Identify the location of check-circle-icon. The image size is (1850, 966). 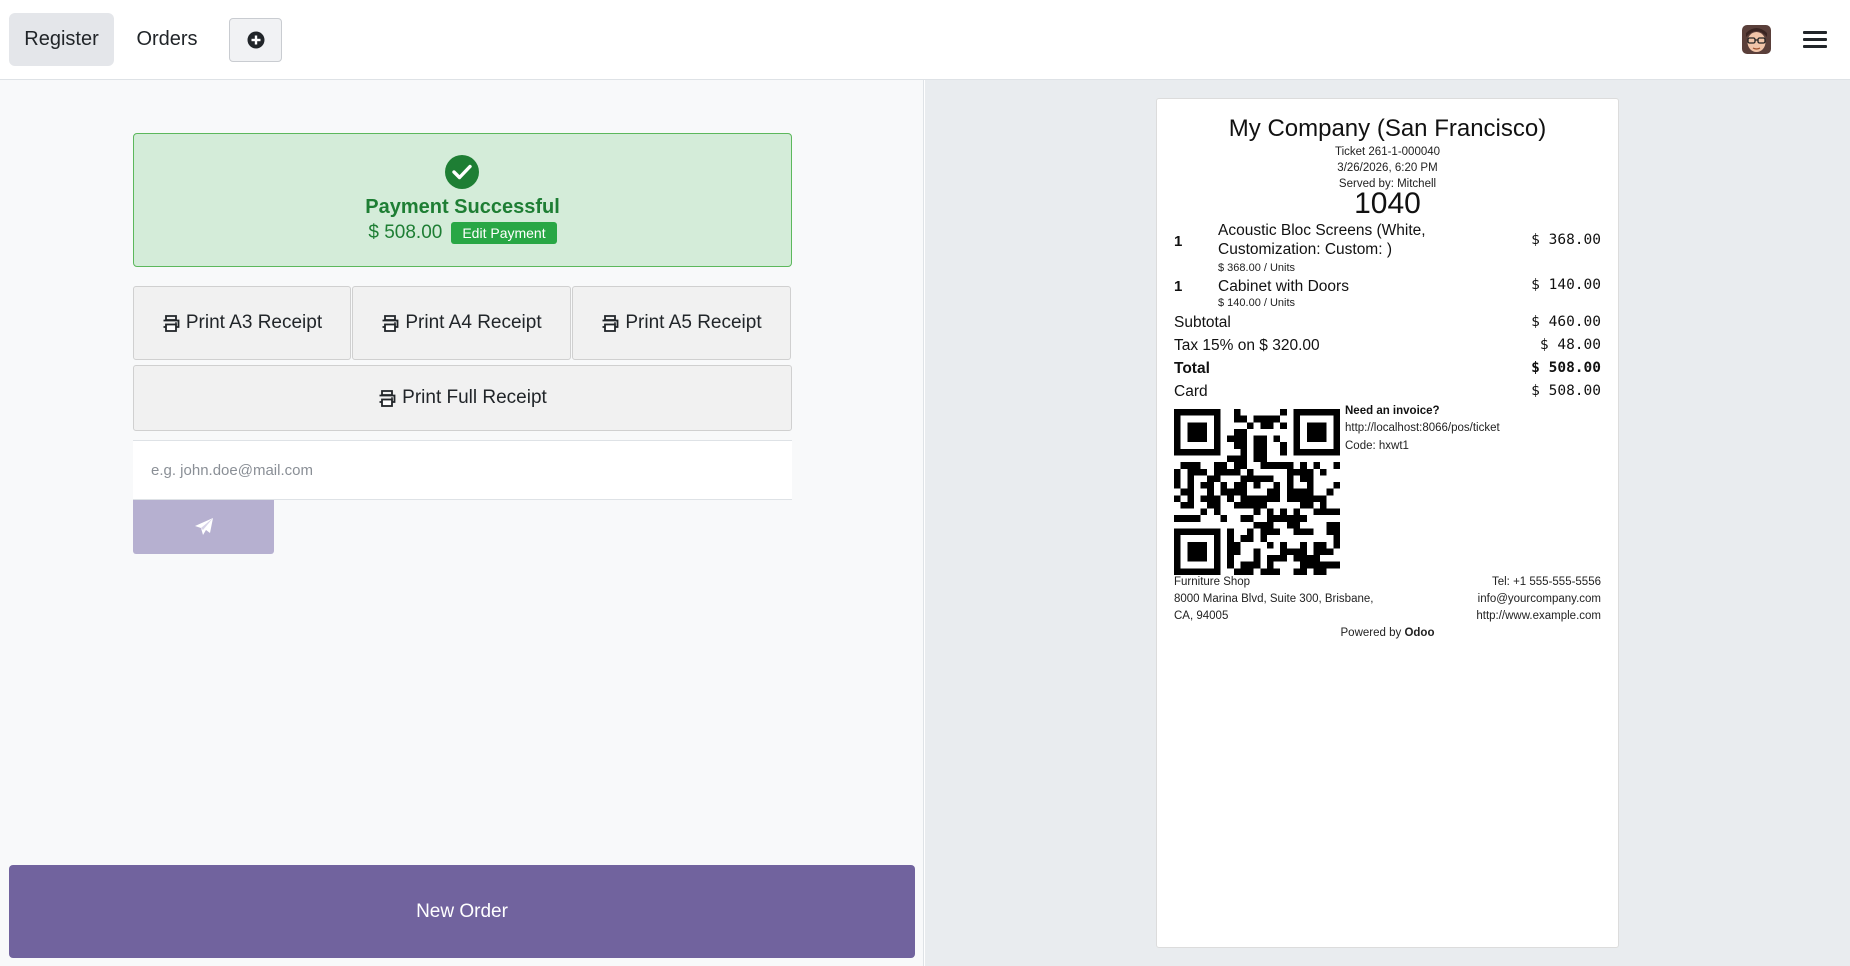
(462, 172).